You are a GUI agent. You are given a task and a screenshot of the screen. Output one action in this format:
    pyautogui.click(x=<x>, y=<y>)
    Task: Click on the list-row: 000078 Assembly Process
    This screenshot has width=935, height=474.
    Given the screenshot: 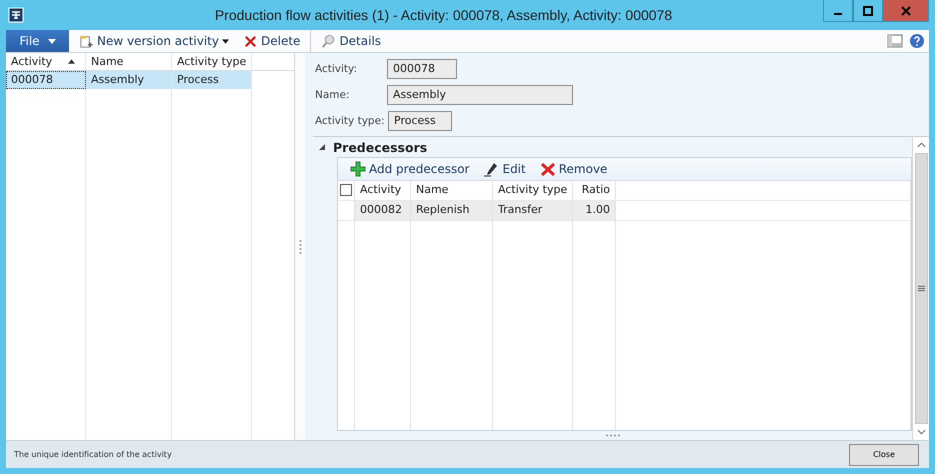 What is the action you would take?
    pyautogui.click(x=150, y=80)
    